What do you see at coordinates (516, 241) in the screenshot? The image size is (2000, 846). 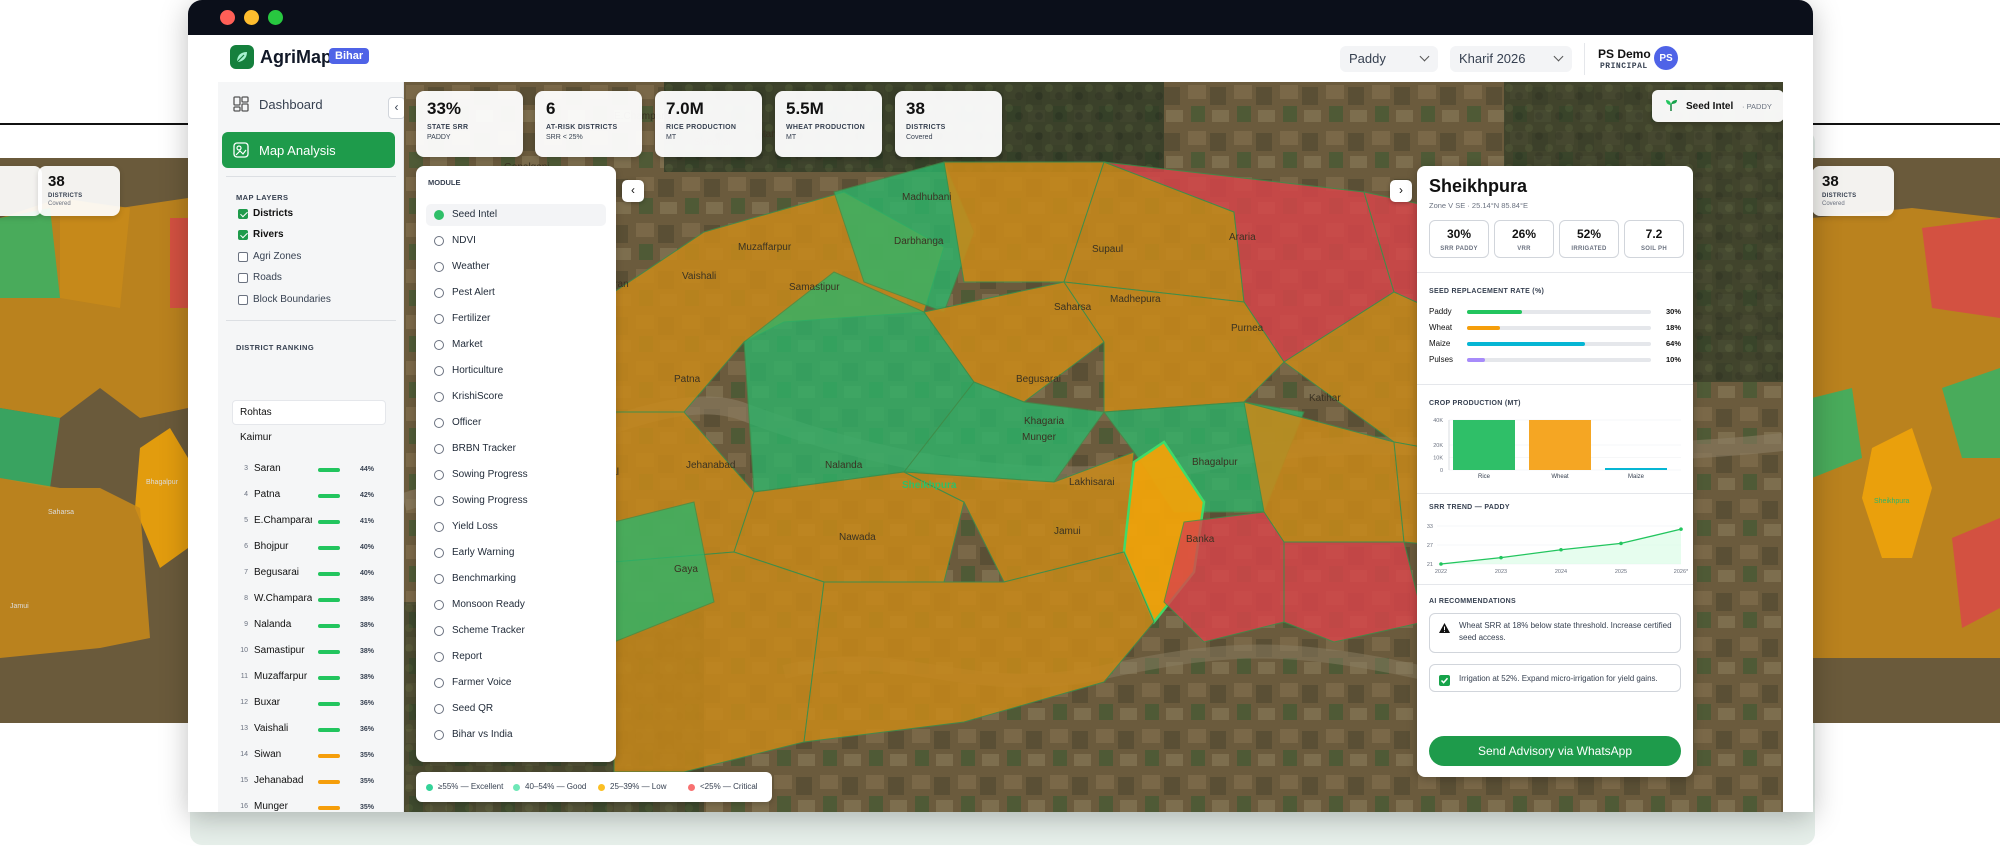 I see `module-item: NDVI` at bounding box center [516, 241].